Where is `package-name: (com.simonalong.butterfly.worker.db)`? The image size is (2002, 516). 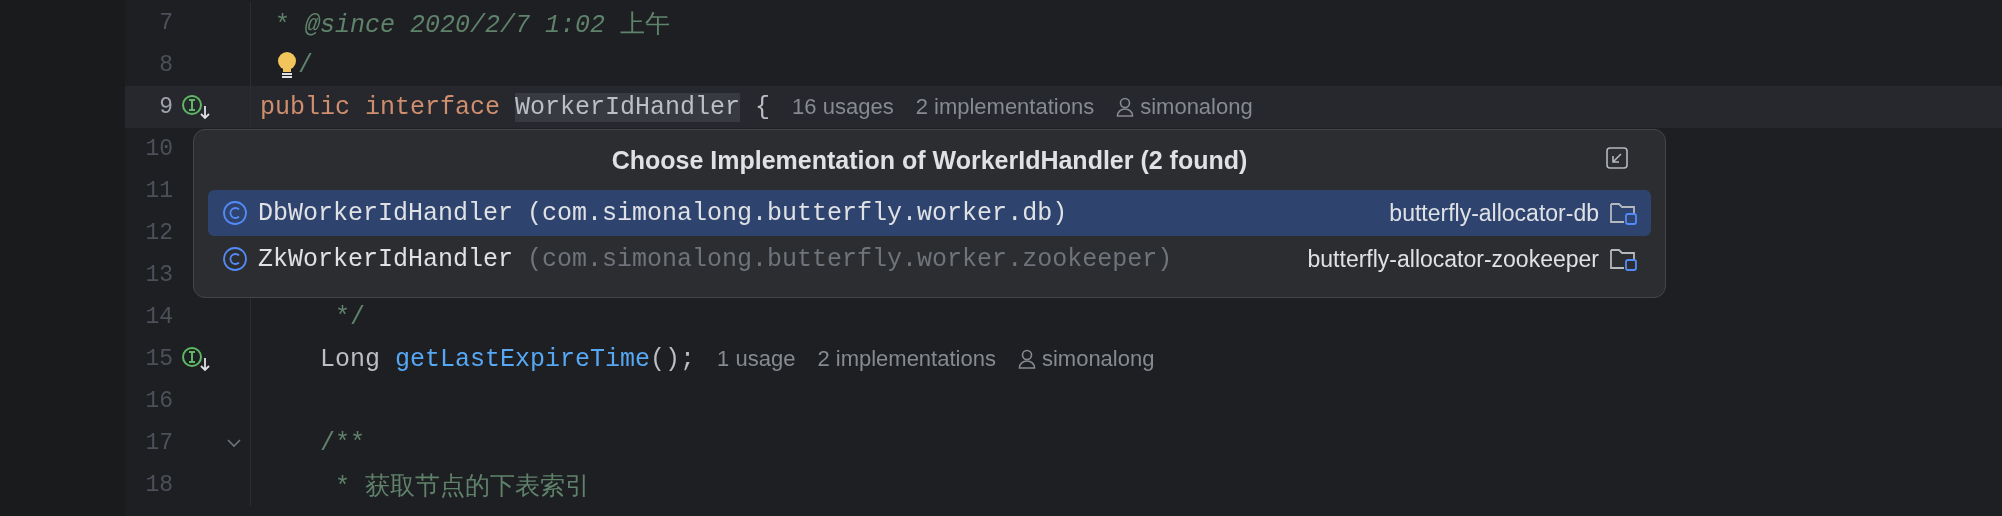
package-name: (com.simonalong.butterfly.worker.db) is located at coordinates (797, 213).